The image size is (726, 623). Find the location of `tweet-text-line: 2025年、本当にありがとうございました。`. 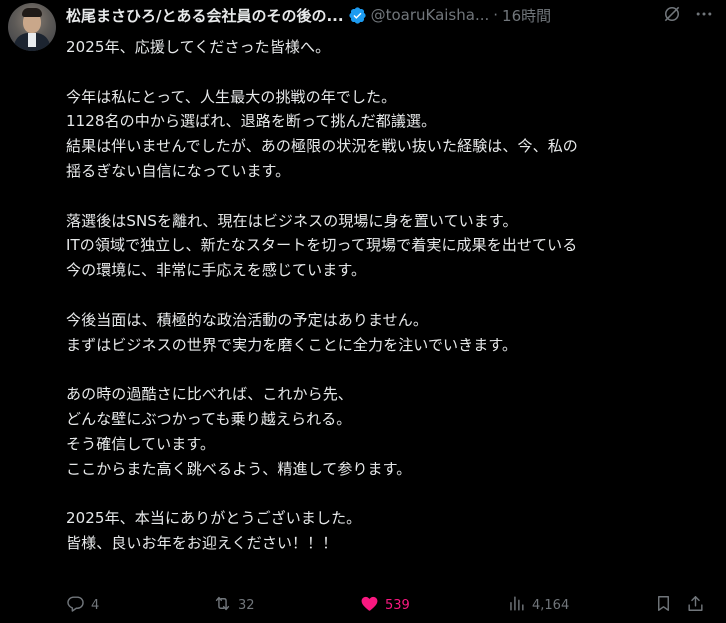

tweet-text-line: 2025年、本当にありがとうございました。 is located at coordinates (214, 518).